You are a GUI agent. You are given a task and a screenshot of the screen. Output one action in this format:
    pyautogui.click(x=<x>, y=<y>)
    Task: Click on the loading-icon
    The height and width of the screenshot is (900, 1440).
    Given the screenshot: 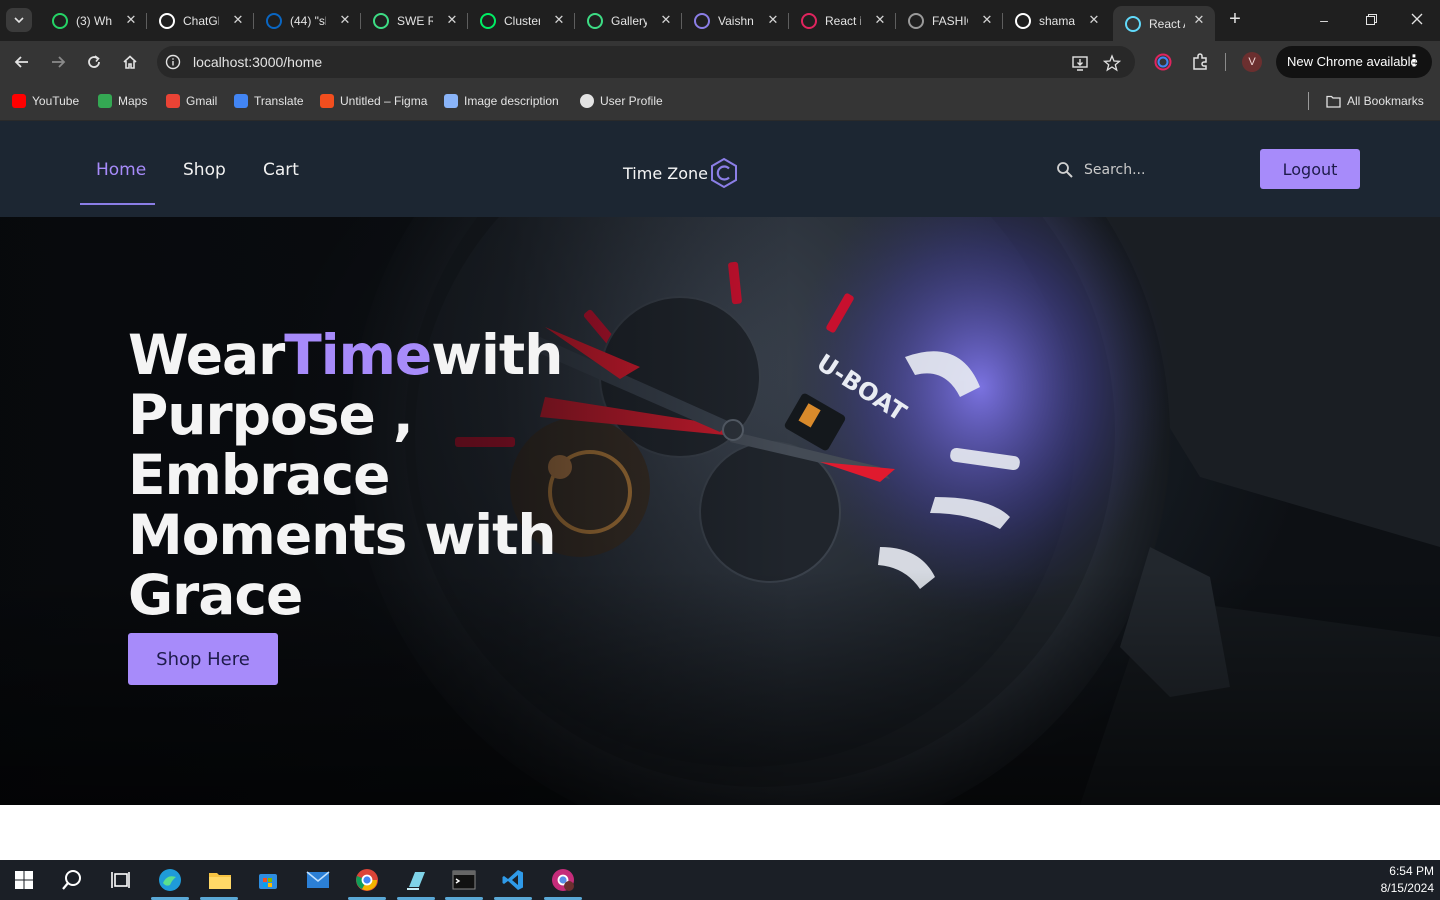 What is the action you would take?
    pyautogui.click(x=916, y=20)
    